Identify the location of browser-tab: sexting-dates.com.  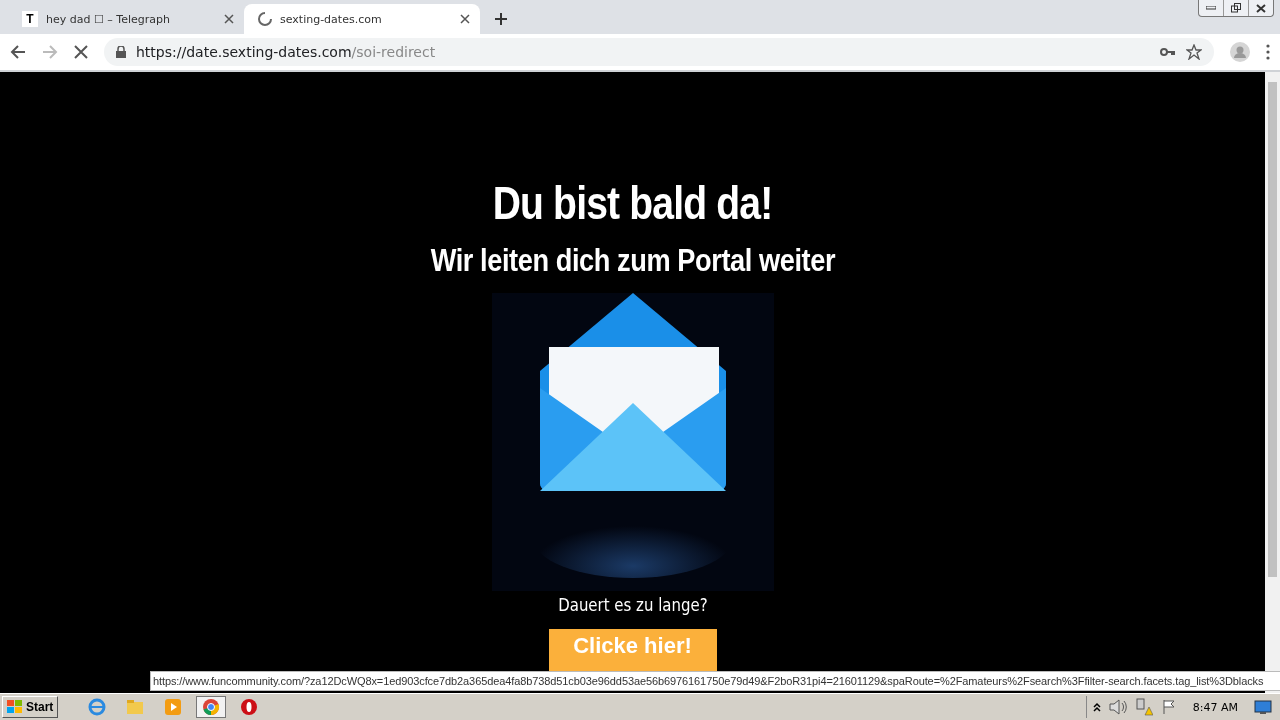
(362, 19).